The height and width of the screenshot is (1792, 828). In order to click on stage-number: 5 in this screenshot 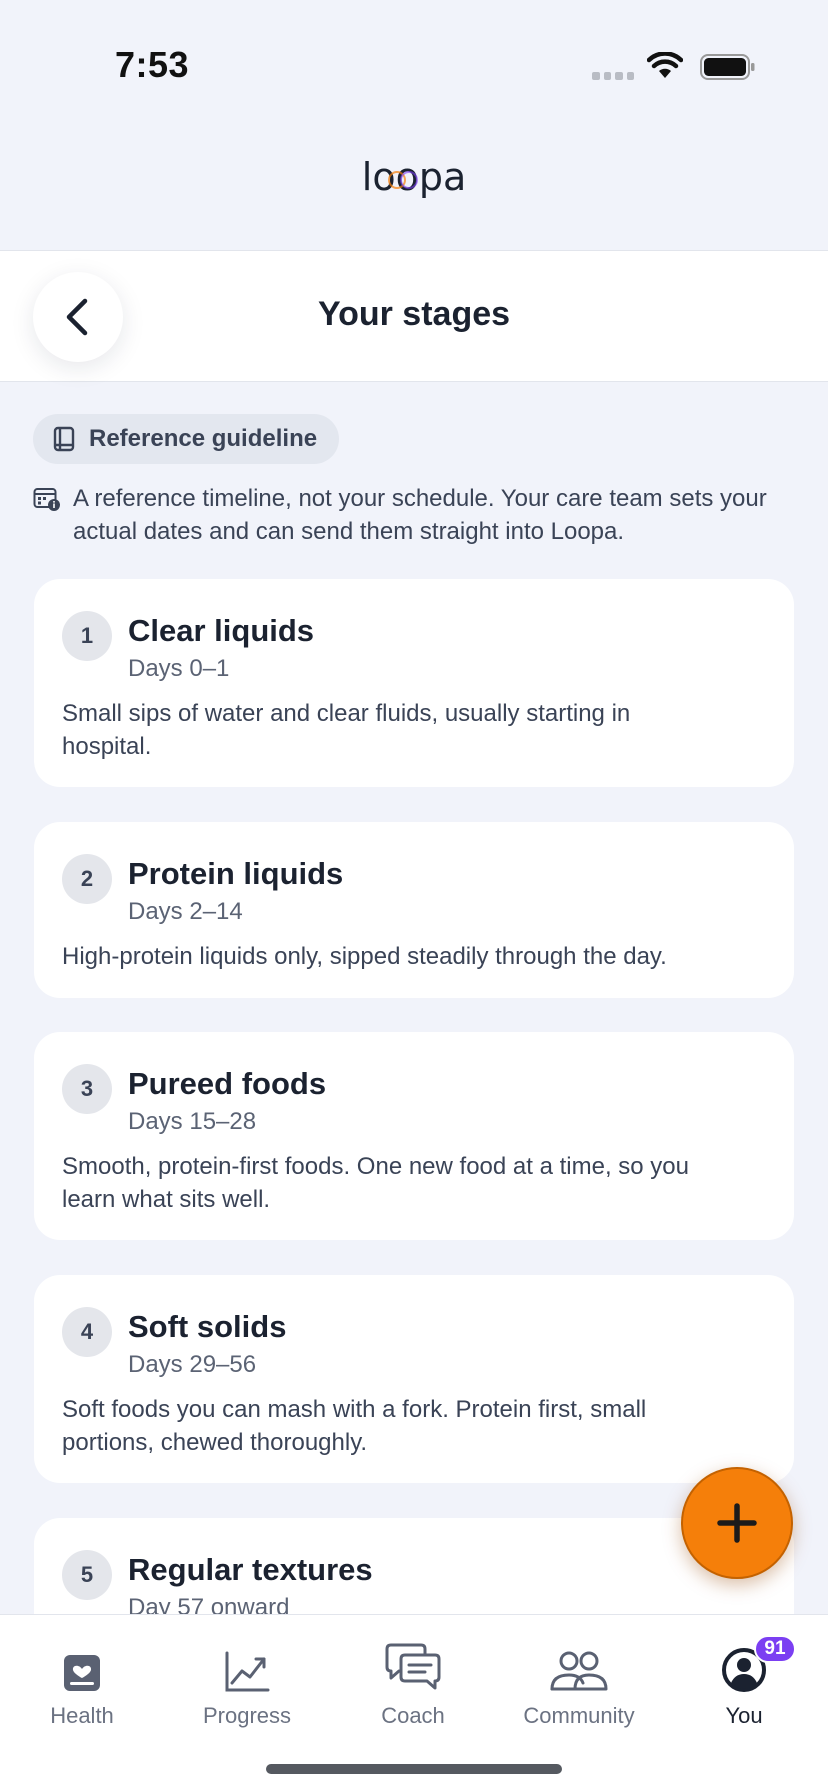, I will do `click(87, 1575)`.